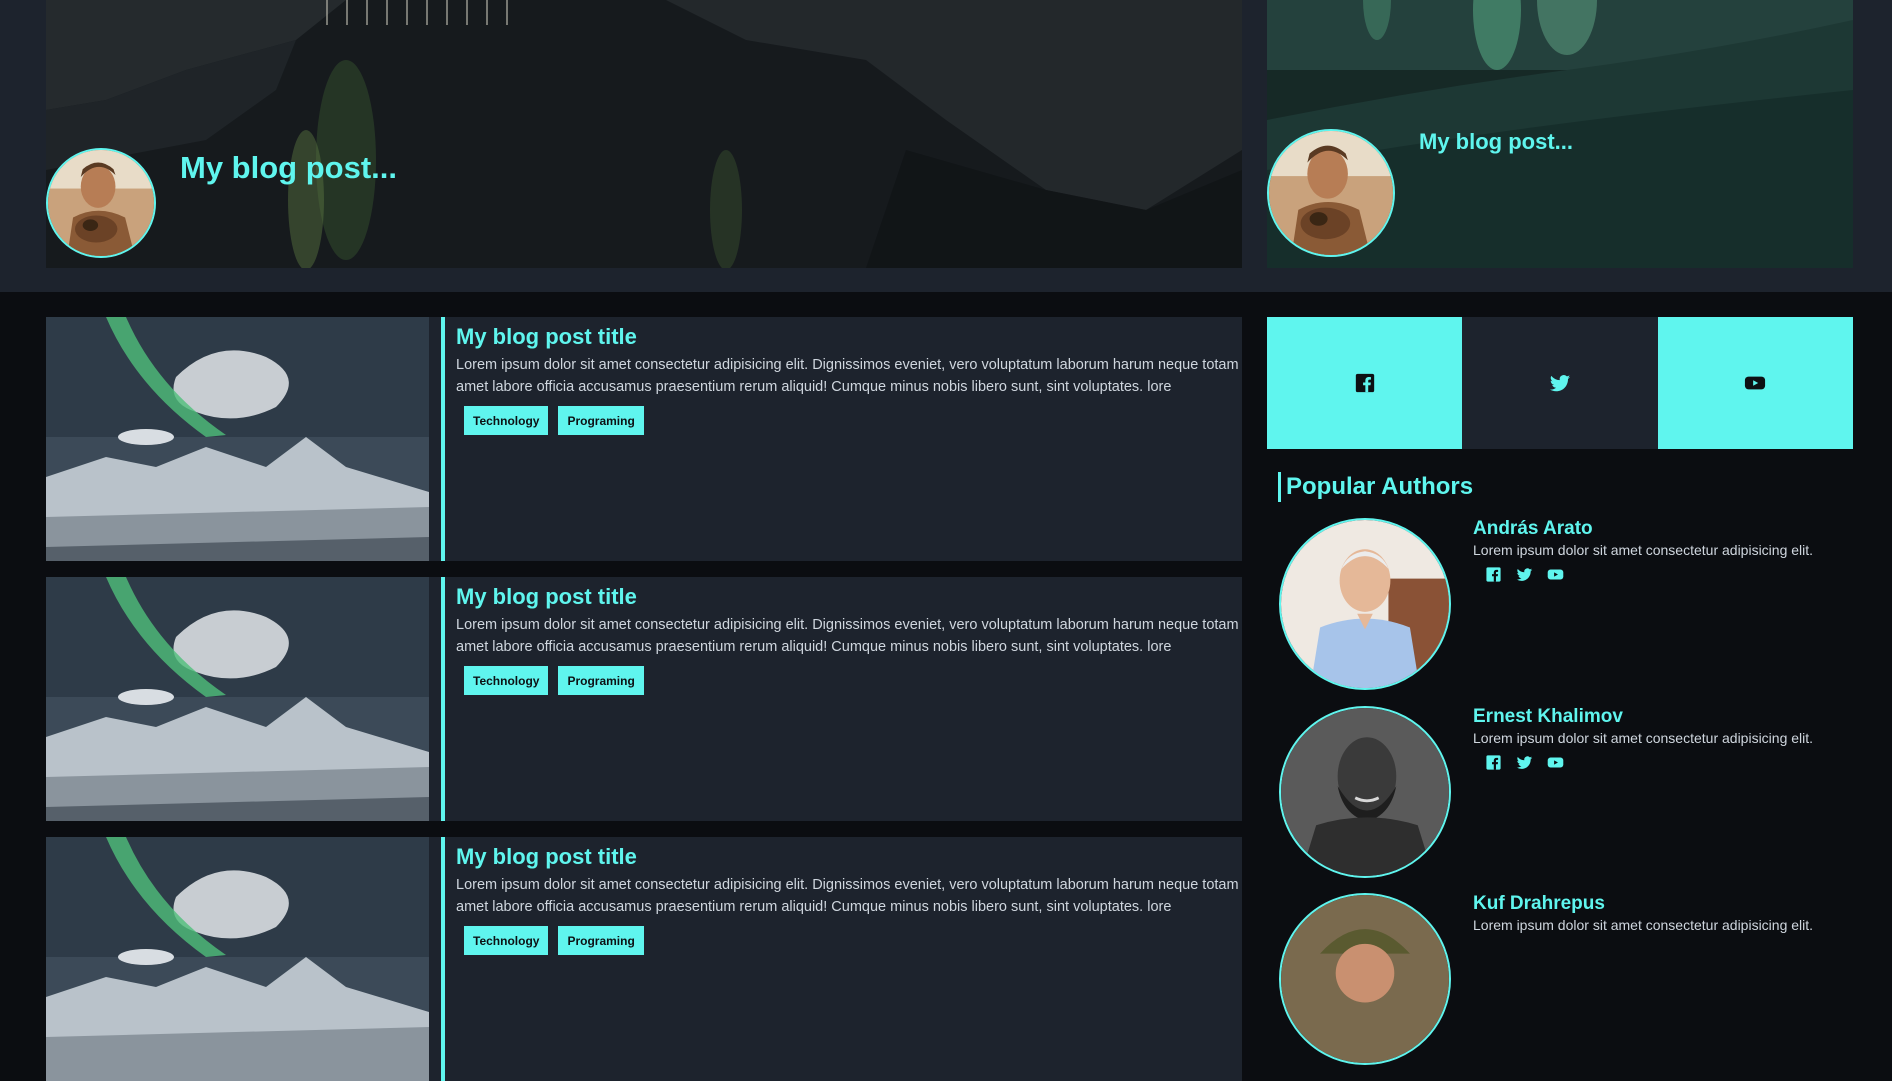  What do you see at coordinates (1331, 193) in the screenshot?
I see `hero-side-avatar` at bounding box center [1331, 193].